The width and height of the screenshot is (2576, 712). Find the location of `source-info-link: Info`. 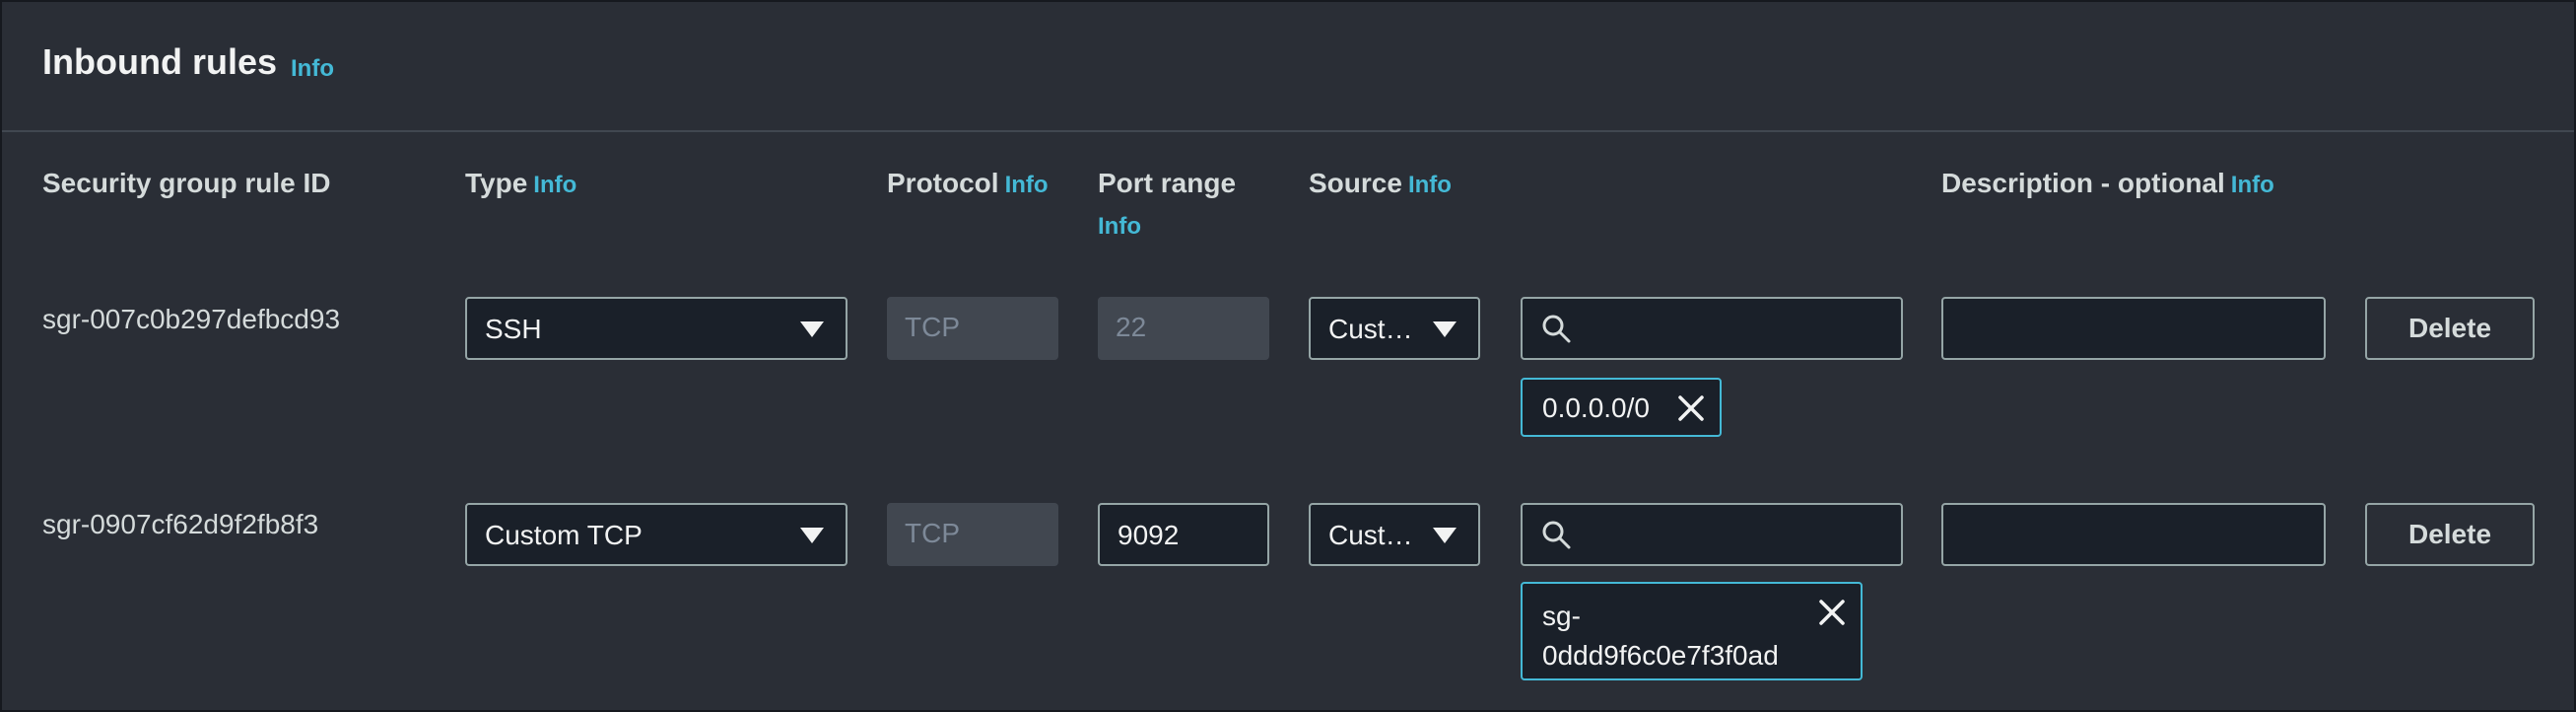

source-info-link: Info is located at coordinates (1430, 185).